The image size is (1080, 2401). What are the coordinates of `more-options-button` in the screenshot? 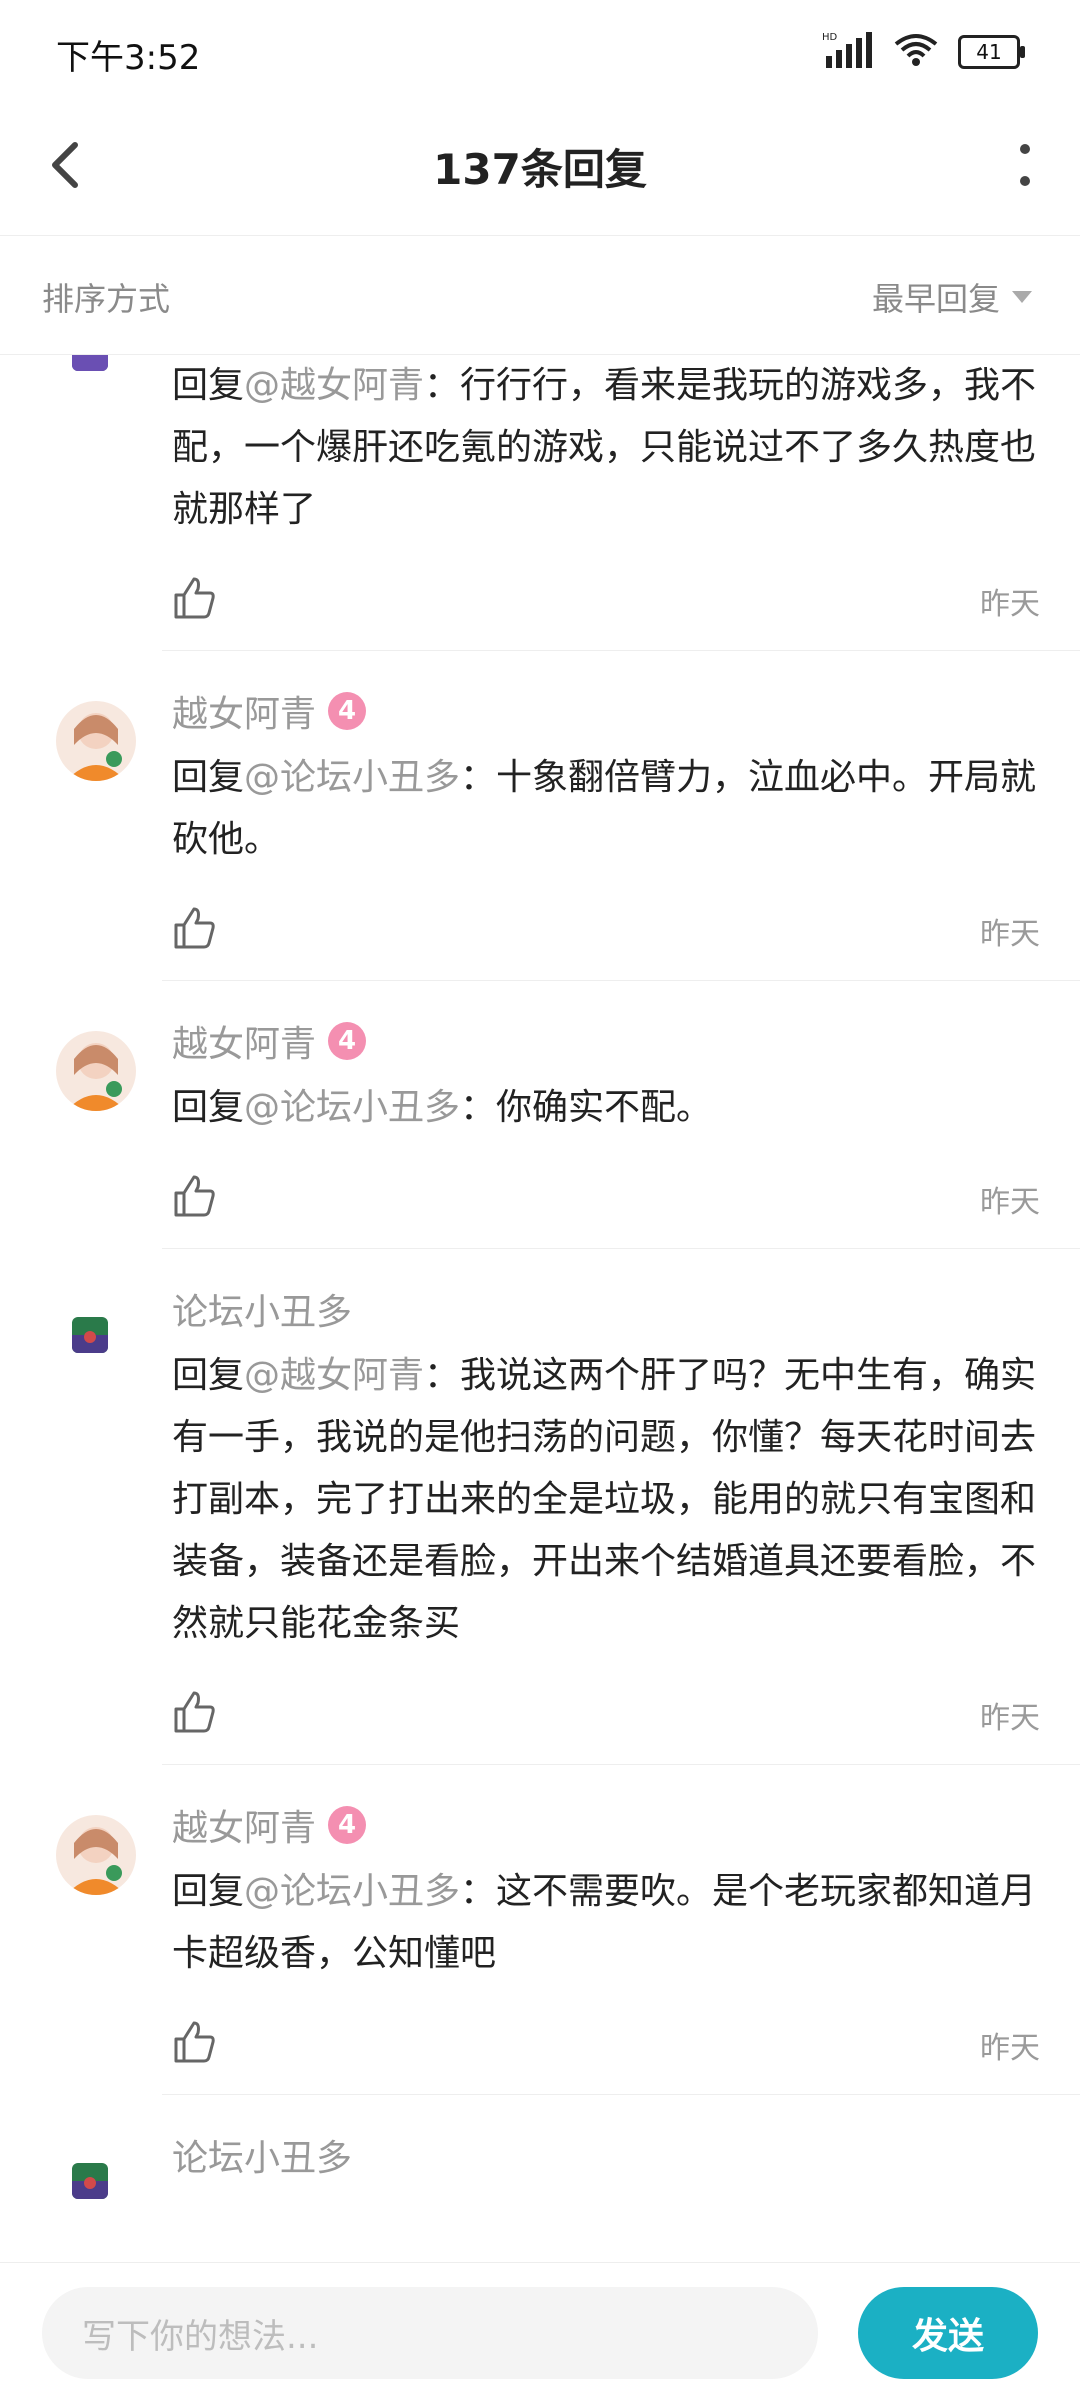 It's located at (1025, 165).